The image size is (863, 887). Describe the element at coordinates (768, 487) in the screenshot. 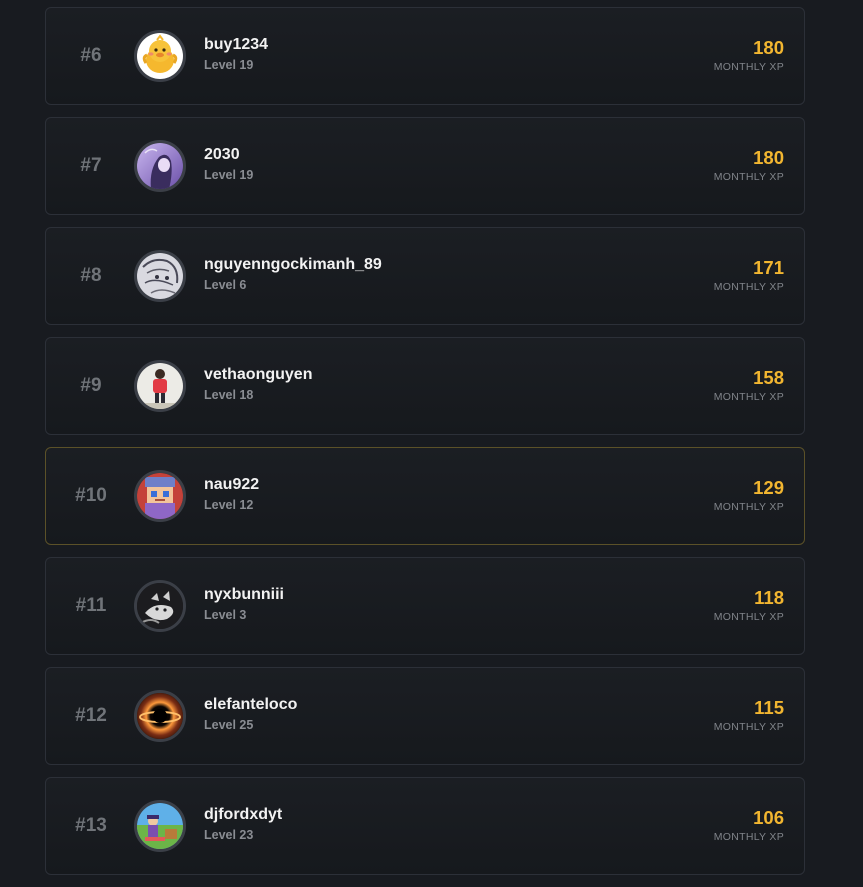

I see `xp-value: 129` at that location.